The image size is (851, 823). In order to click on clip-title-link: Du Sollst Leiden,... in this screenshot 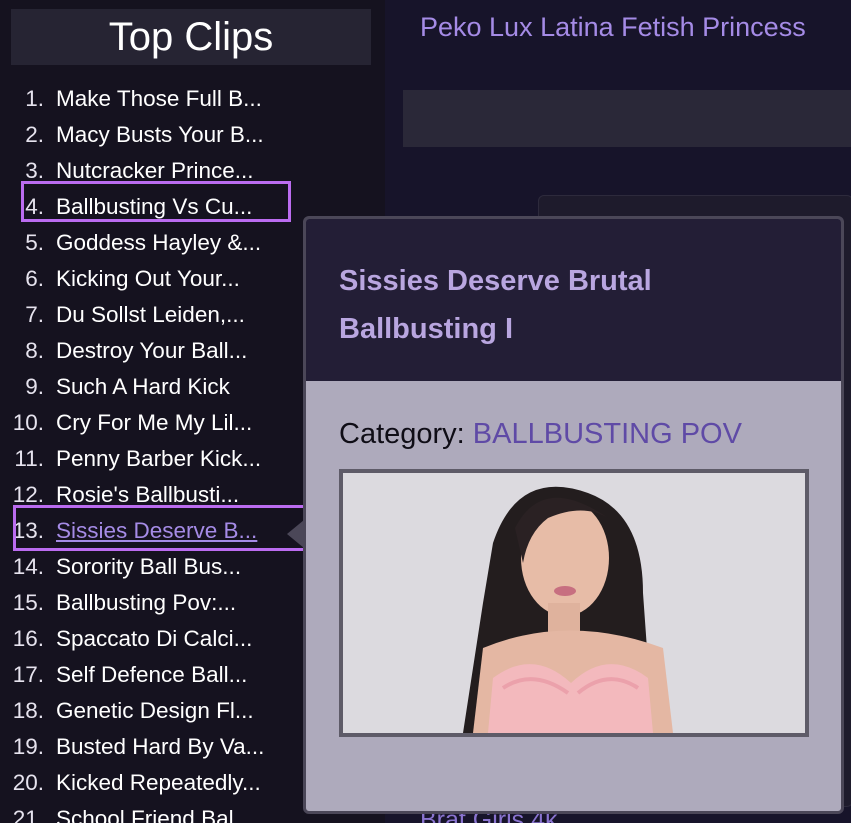, I will do `click(150, 315)`.